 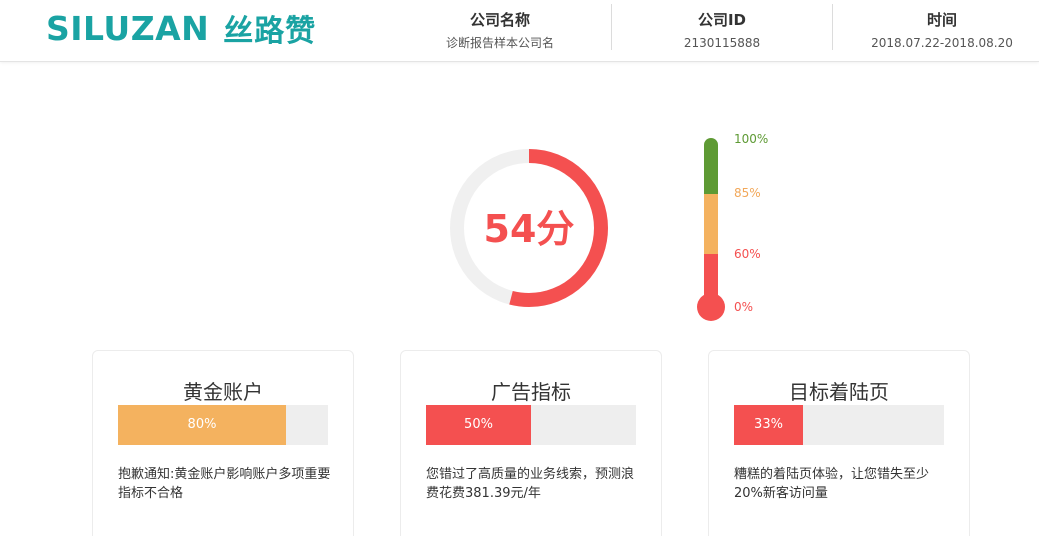 What do you see at coordinates (478, 424) in the screenshot?
I see `progress-text: 50%` at bounding box center [478, 424].